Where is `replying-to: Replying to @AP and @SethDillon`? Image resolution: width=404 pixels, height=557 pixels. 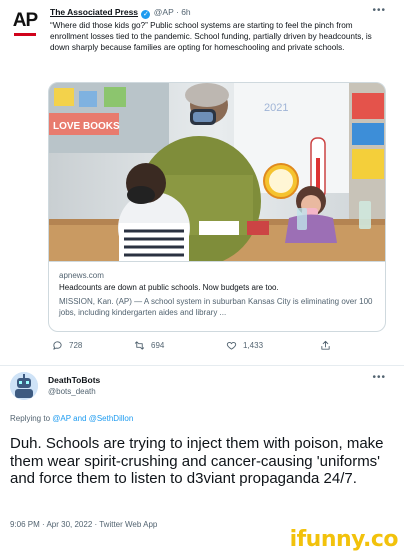 replying-to: Replying to @AP and @SethDillon is located at coordinates (71, 418).